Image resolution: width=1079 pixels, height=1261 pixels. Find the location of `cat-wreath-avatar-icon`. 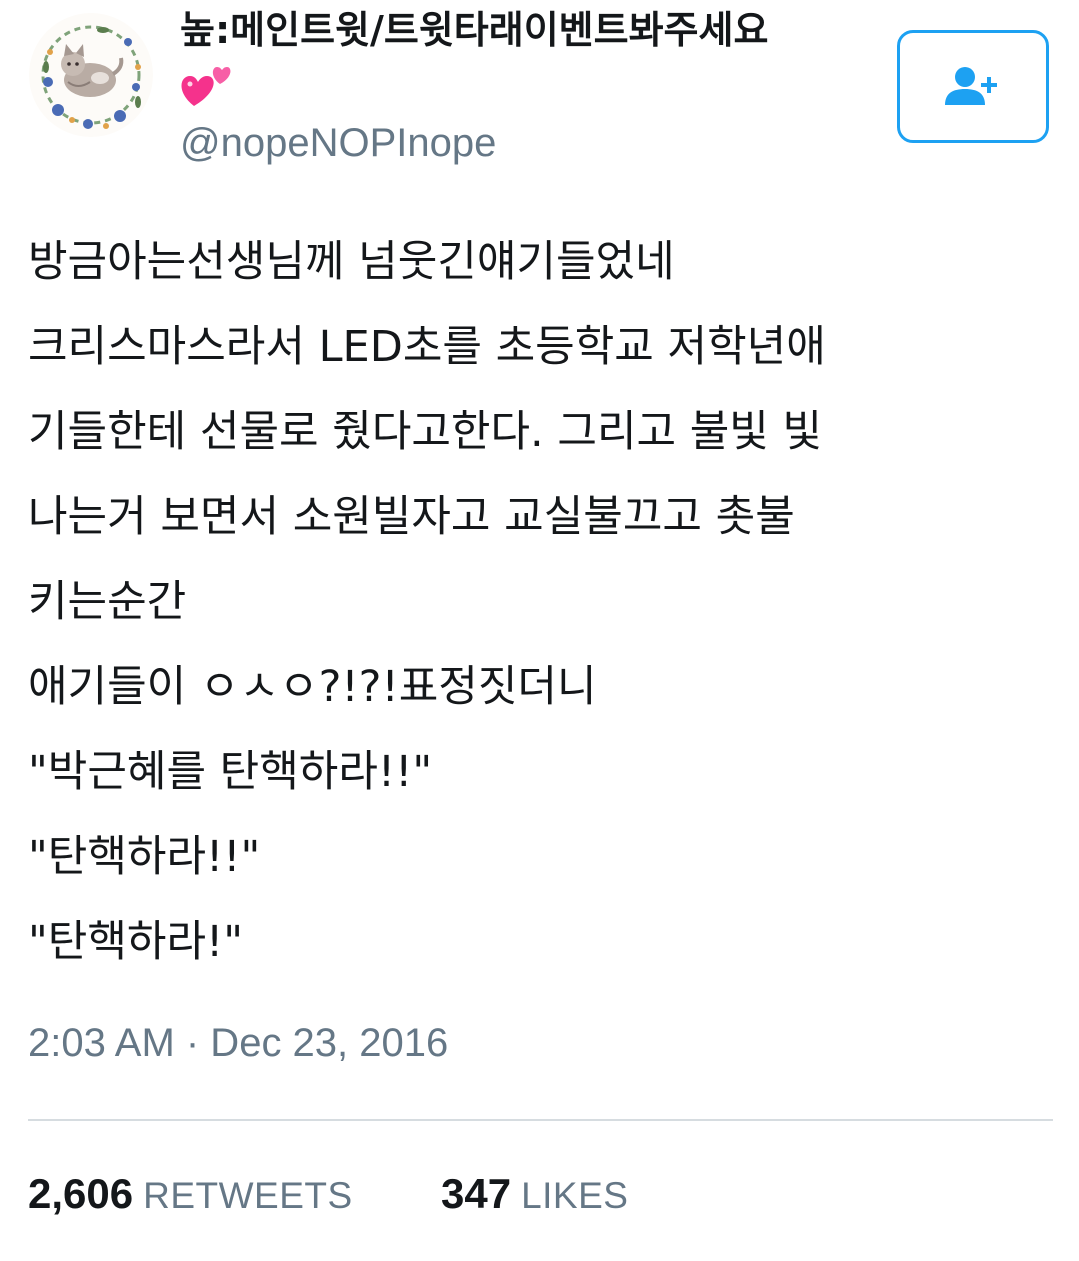

cat-wreath-avatar-icon is located at coordinates (91, 75).